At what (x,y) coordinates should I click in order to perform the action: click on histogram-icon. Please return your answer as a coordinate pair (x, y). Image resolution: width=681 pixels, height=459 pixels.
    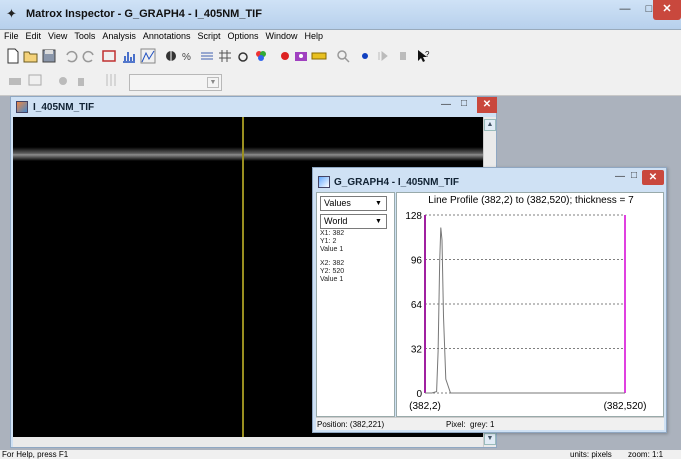
    Looking at the image, I should click on (129, 56).